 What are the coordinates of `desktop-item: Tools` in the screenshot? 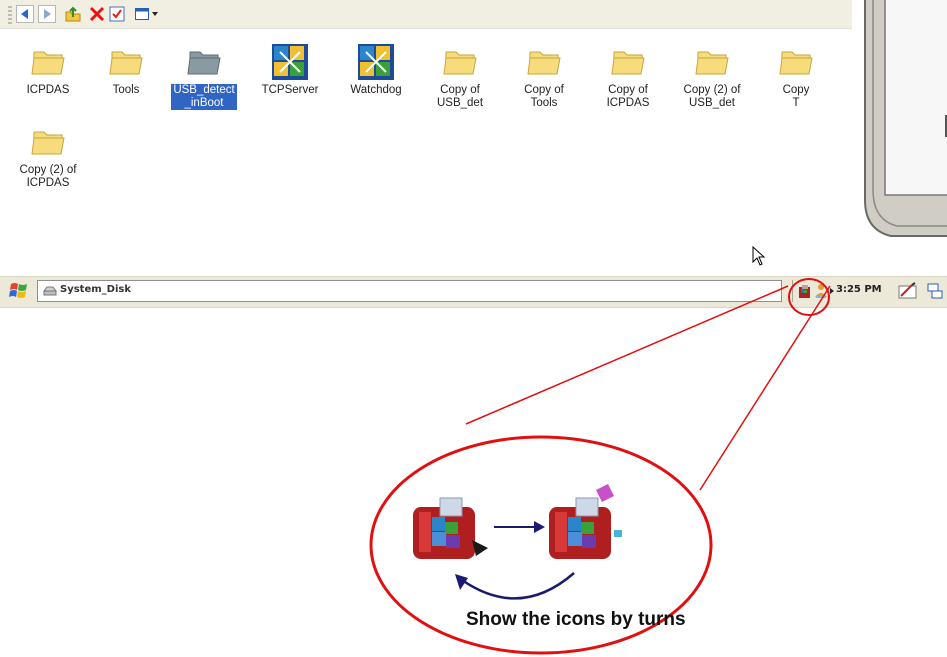 It's located at (126, 71).